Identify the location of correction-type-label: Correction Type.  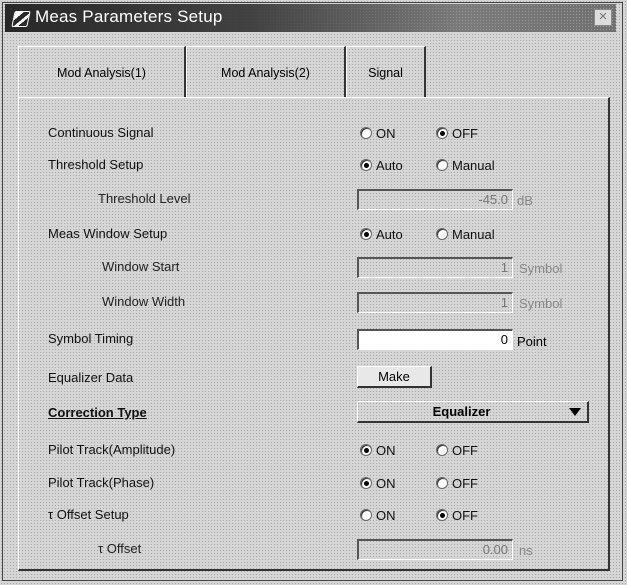
(97, 412).